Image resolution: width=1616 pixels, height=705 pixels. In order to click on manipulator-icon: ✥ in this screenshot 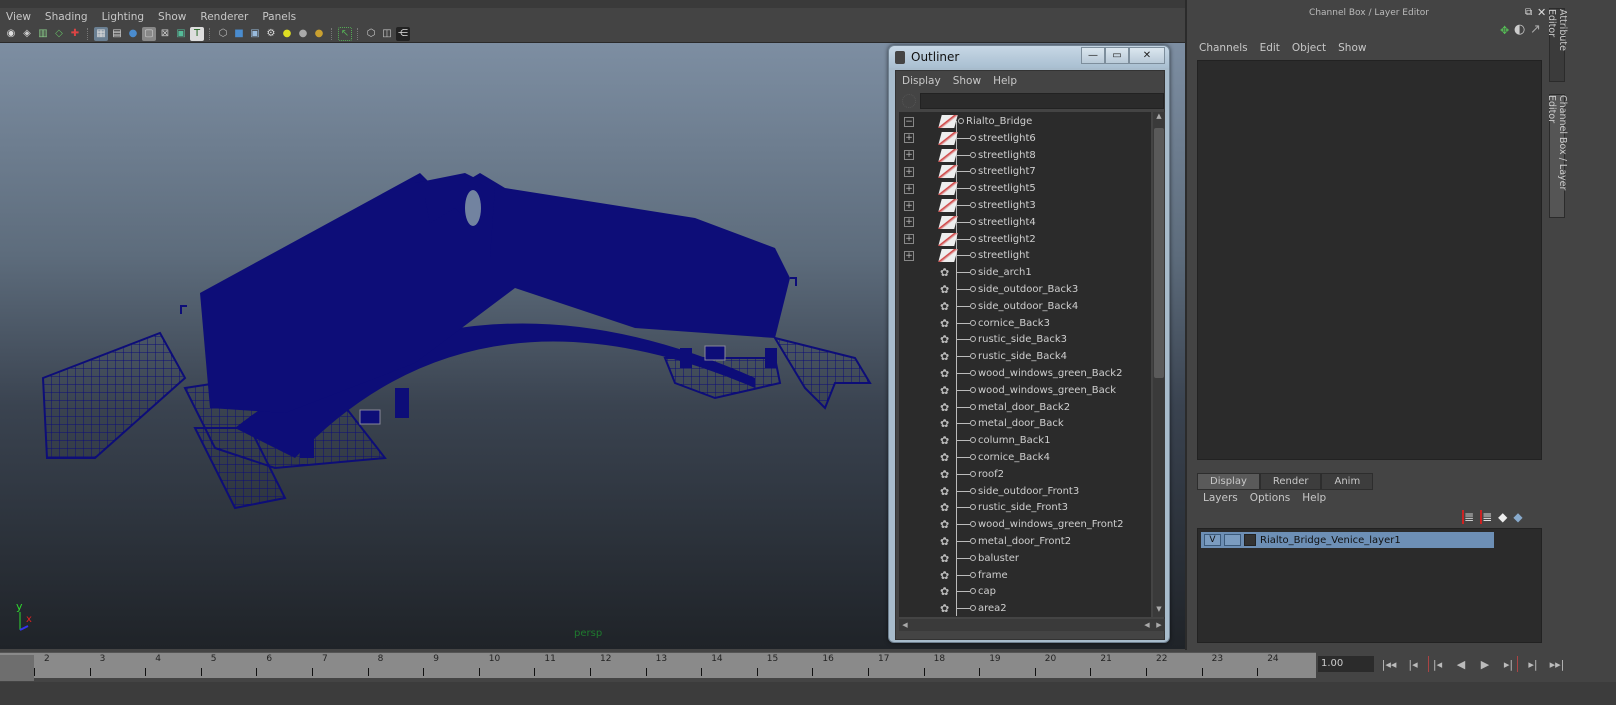, I will do `click(1504, 30)`.